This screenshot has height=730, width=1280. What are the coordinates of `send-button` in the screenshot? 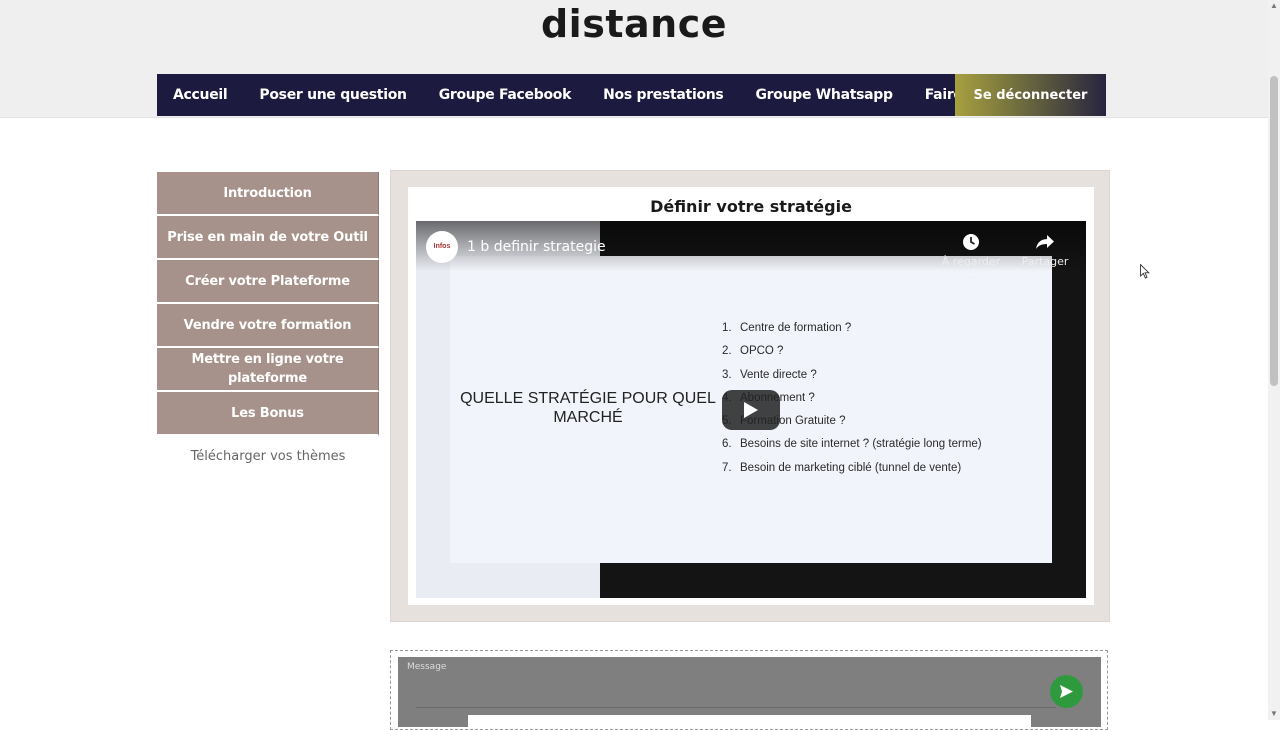 It's located at (1066, 691).